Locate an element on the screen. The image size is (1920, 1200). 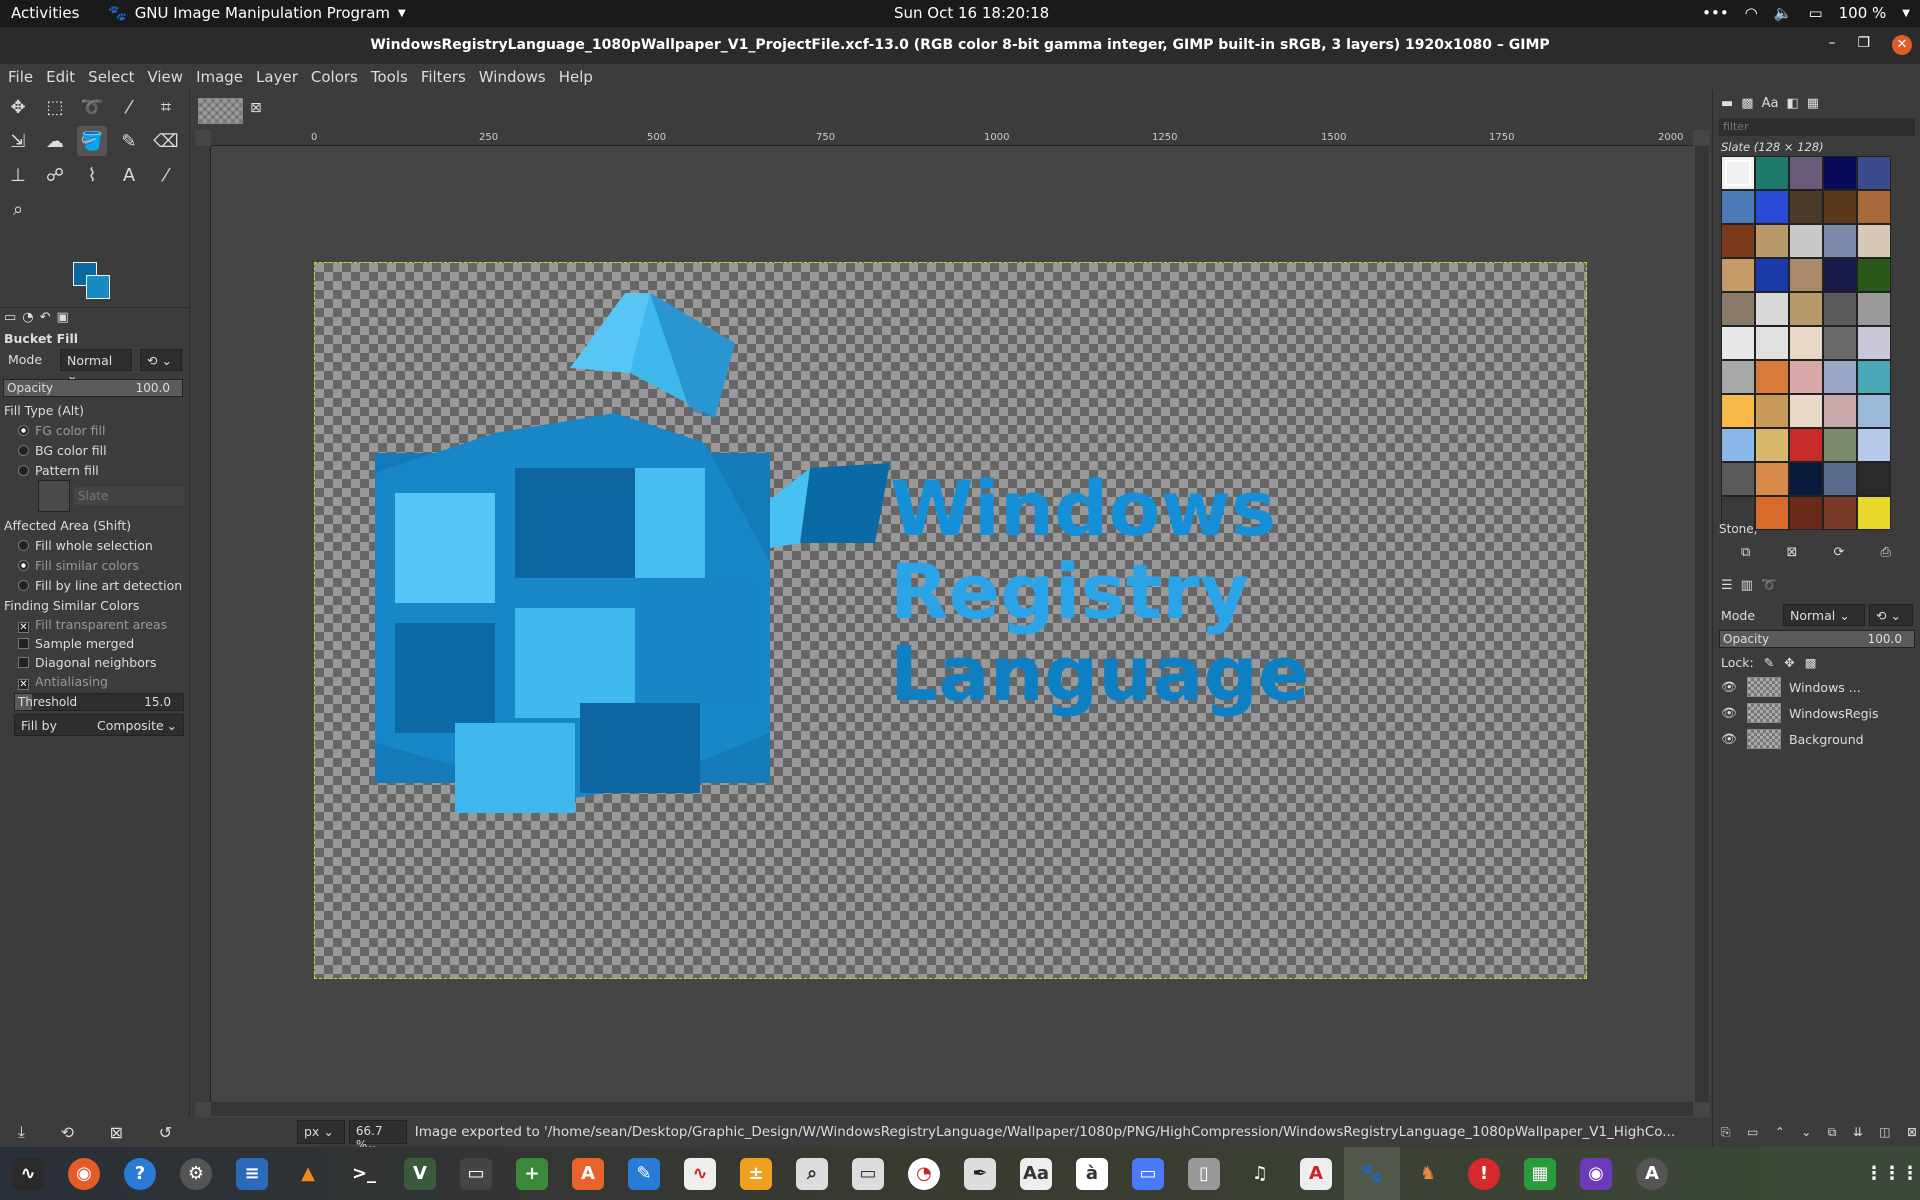
delete-layer-icon: ⊠ is located at coordinates (1912, 1132).